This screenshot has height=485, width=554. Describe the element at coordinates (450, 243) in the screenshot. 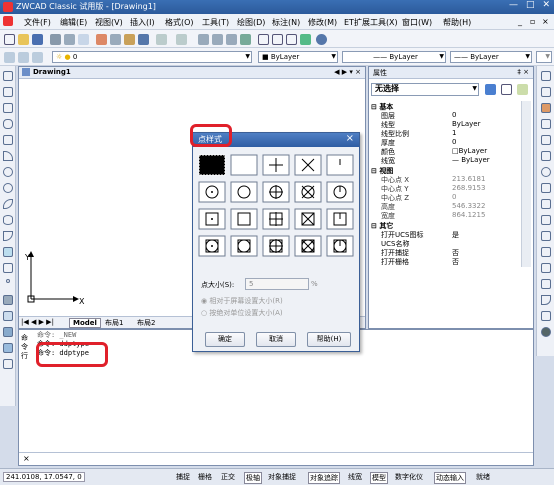

I see `prop-row: UCS名称` at that location.